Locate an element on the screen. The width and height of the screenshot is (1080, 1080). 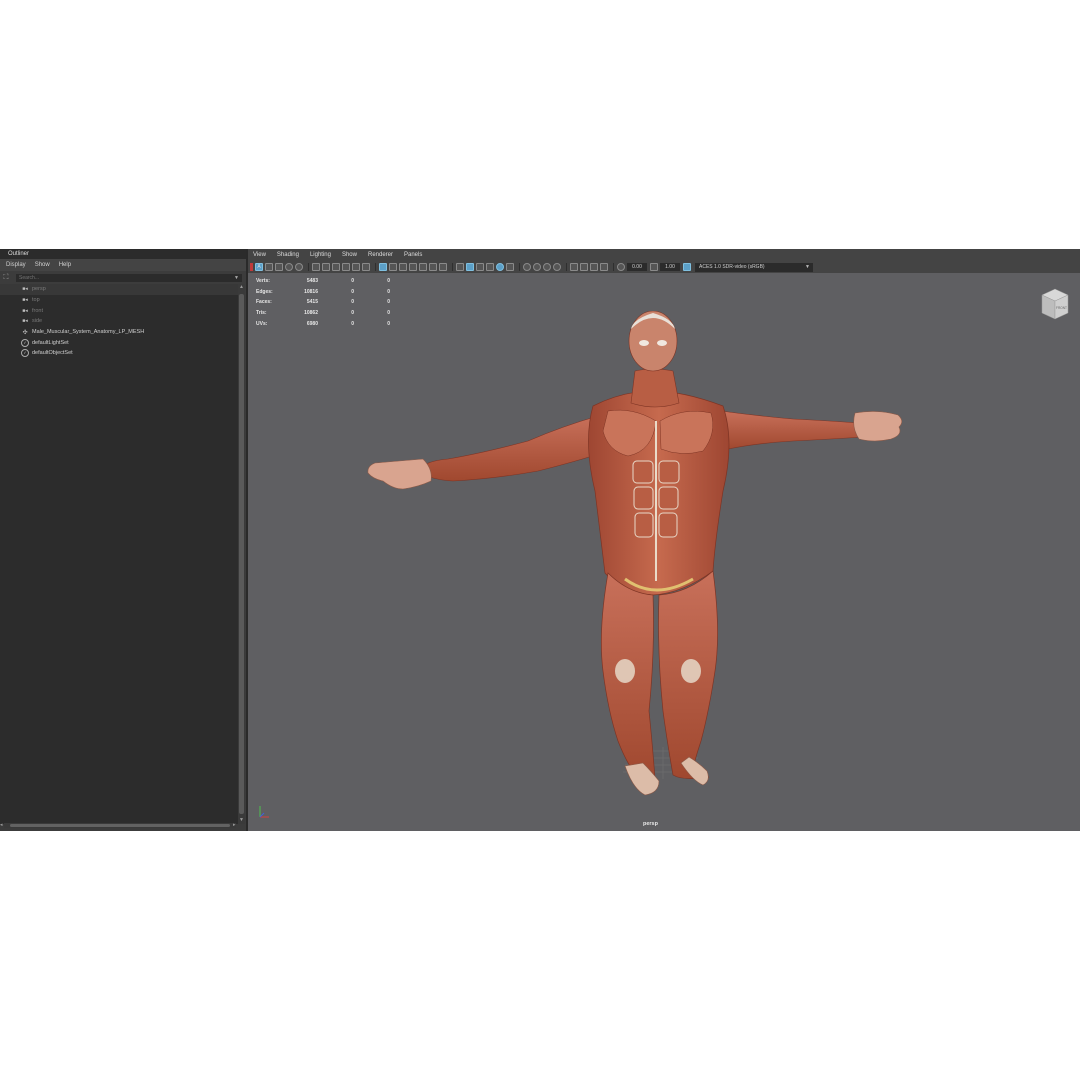
color-space-dropdown: ACES 1.0 SDR-video (sRGB) ▼ is located at coordinates (754, 267).